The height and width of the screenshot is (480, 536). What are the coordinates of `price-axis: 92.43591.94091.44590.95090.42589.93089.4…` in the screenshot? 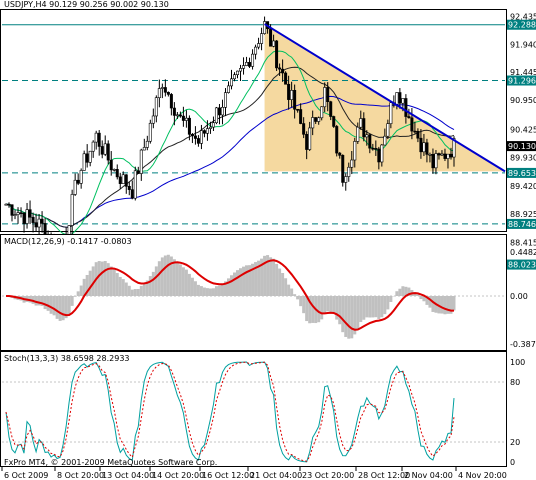 It's located at (521, 141).